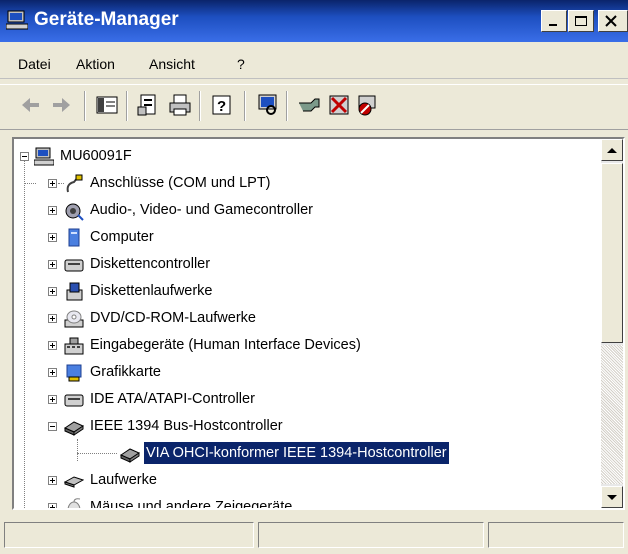 This screenshot has height=554, width=628. I want to click on arrow-down-icon, so click(612, 497).